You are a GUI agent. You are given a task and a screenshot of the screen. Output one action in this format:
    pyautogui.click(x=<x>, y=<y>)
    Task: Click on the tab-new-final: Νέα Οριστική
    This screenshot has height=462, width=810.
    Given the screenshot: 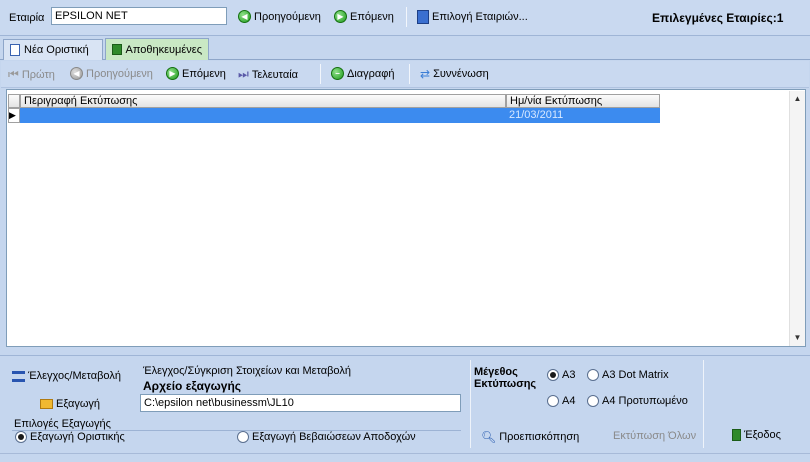 What is the action you would take?
    pyautogui.click(x=53, y=49)
    